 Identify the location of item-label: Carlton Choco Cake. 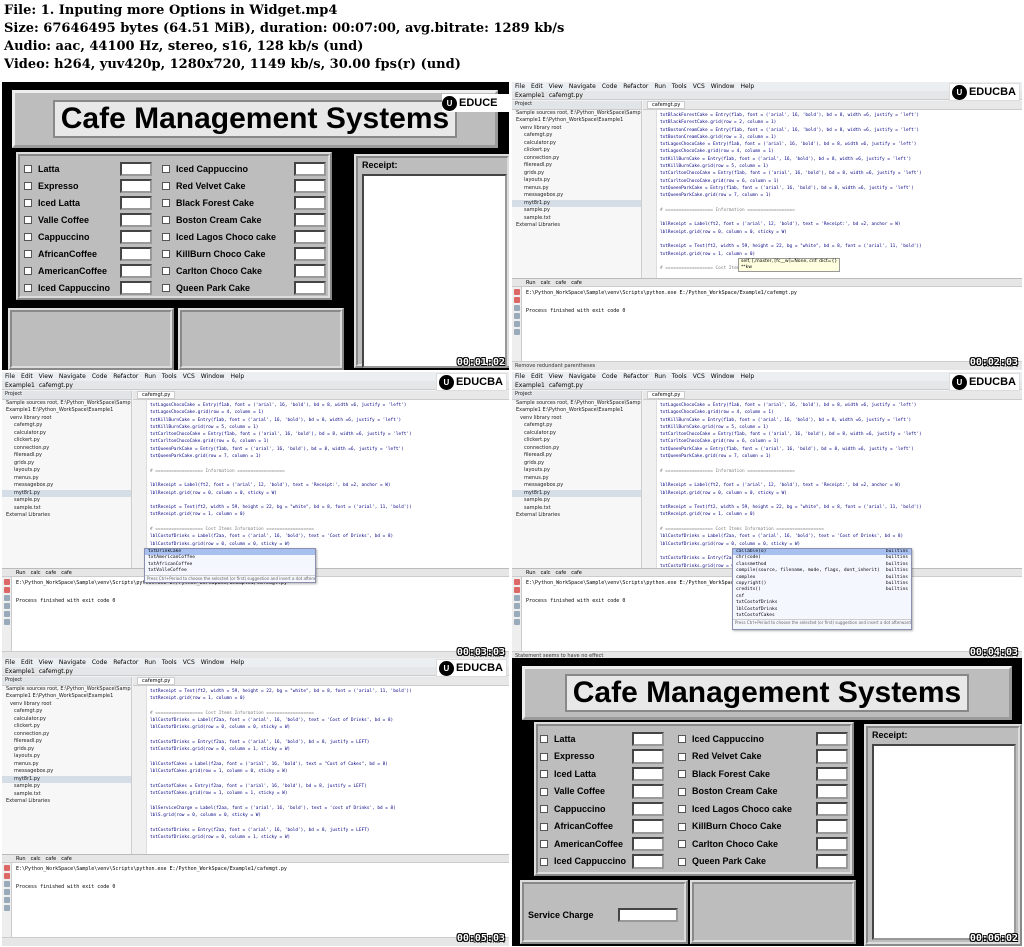
(728, 844).